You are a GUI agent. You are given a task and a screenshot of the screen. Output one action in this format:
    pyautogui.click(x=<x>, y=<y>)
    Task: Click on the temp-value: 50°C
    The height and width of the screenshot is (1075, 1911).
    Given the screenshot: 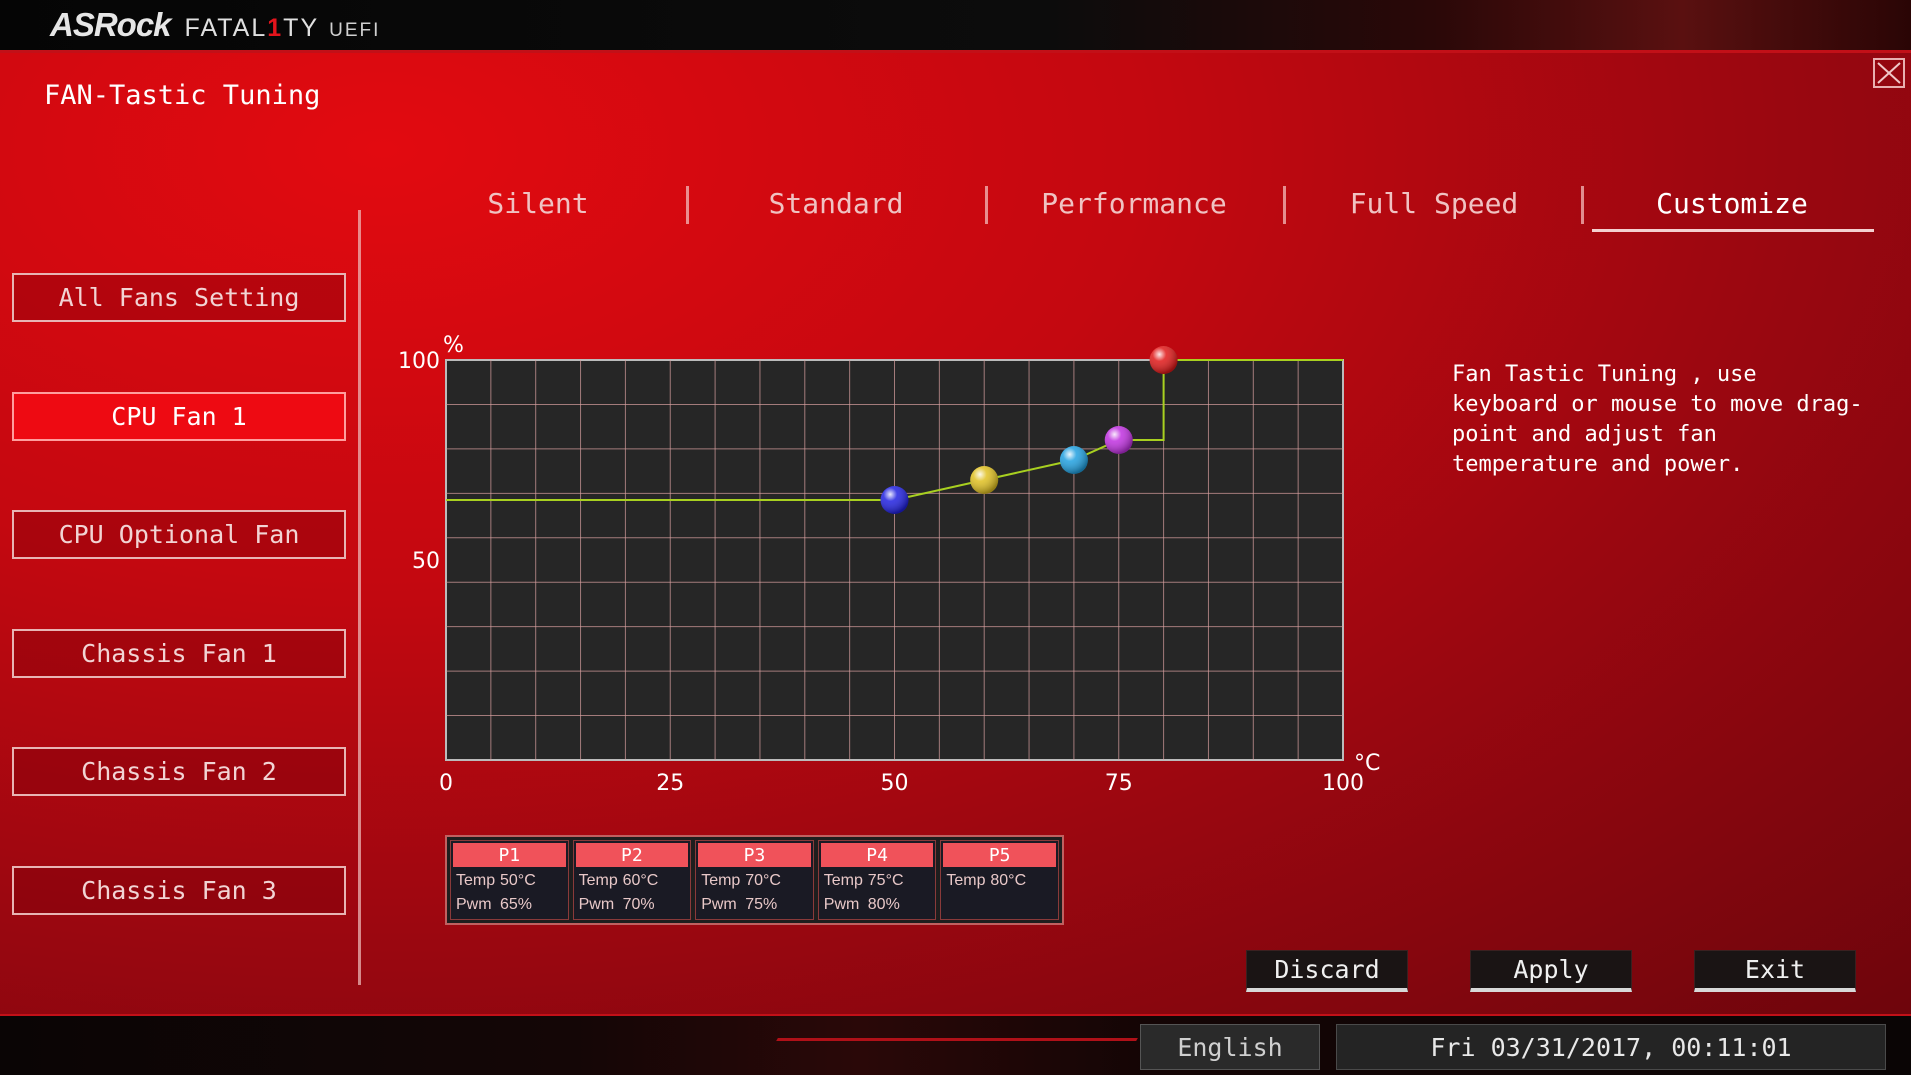 What is the action you would take?
    pyautogui.click(x=518, y=880)
    